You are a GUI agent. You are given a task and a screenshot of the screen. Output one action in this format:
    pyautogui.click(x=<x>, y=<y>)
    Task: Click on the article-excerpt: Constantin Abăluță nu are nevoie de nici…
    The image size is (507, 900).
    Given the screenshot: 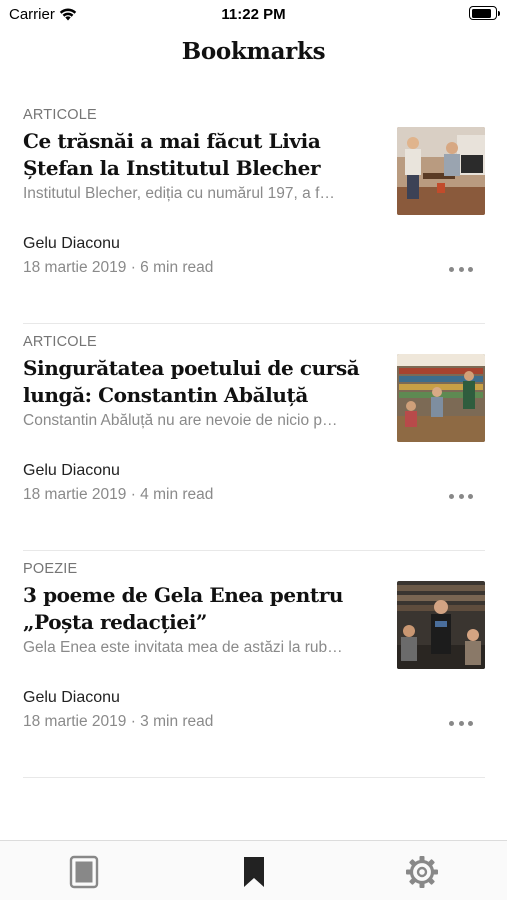 What is the action you would take?
    pyautogui.click(x=180, y=420)
    